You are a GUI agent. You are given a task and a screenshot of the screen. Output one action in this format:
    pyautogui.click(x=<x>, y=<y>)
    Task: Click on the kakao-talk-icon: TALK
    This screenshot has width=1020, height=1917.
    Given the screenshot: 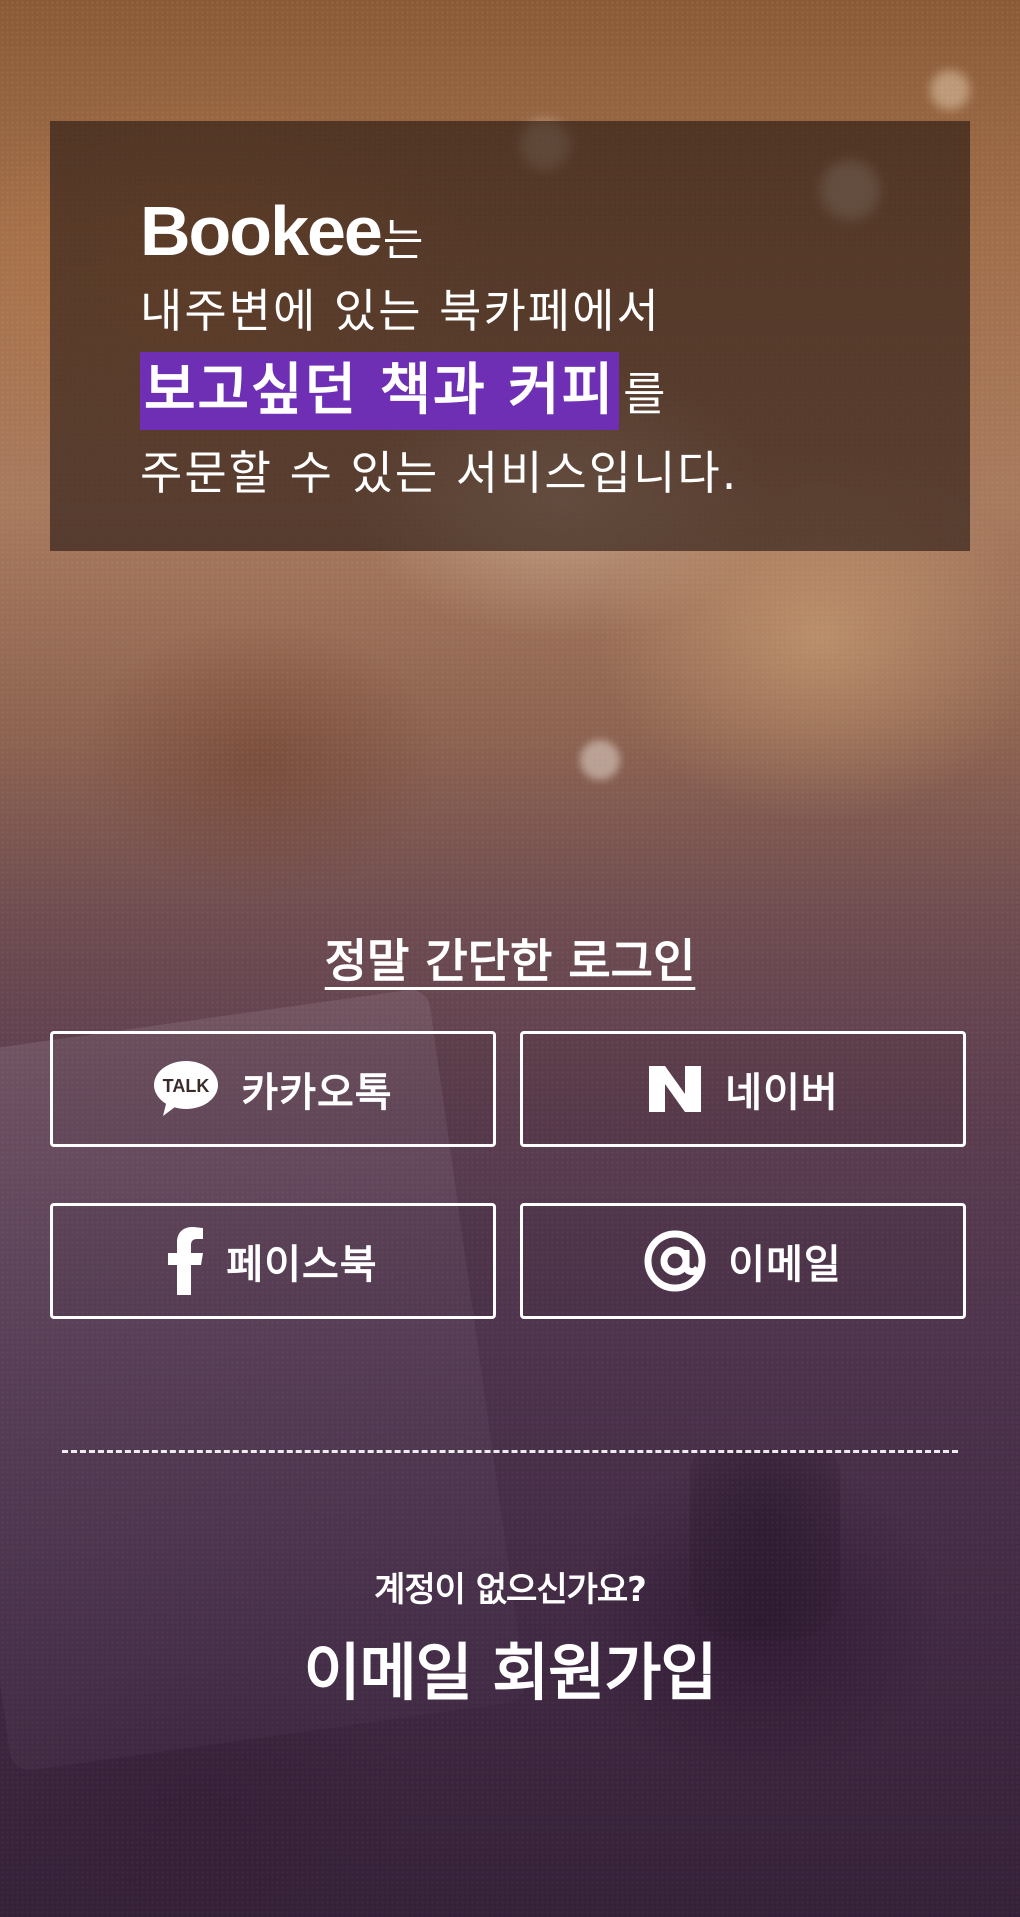 What is the action you would take?
    pyautogui.click(x=186, y=1089)
    